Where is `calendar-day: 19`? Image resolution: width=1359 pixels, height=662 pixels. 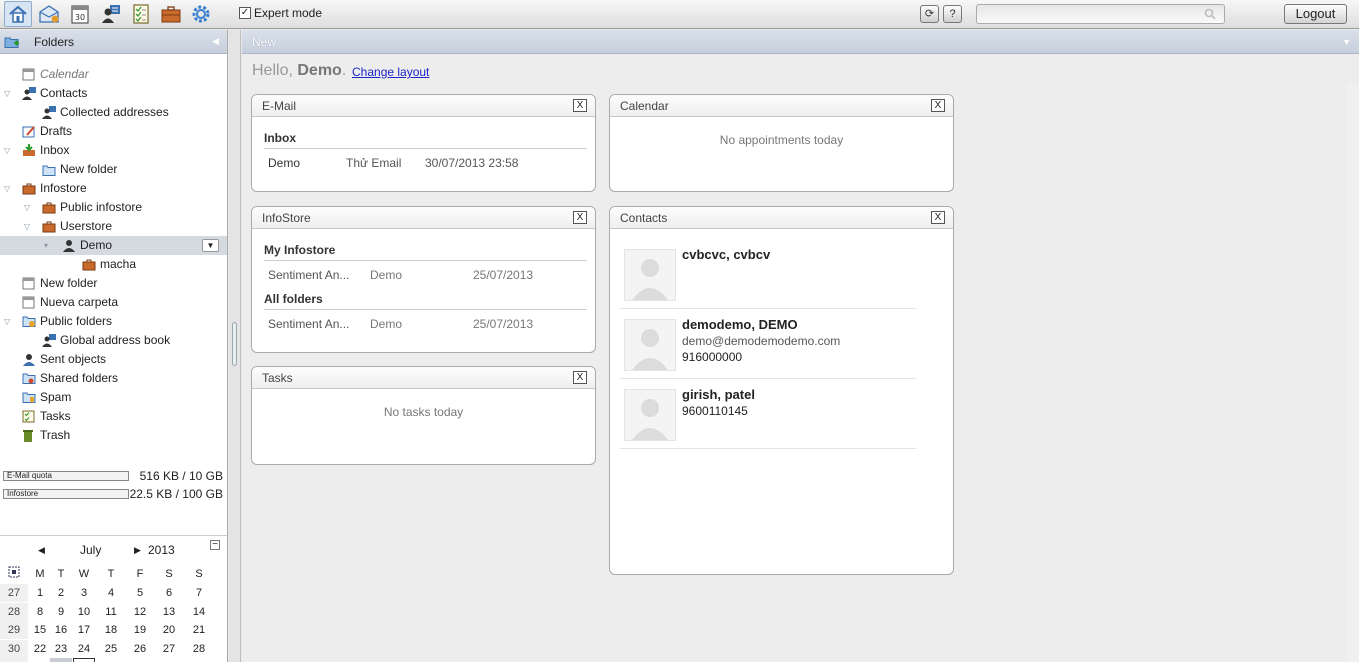
calendar-day: 19 is located at coordinates (140, 630).